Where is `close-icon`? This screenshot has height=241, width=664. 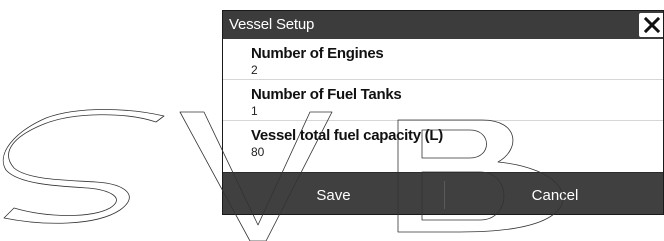
close-icon is located at coordinates (652, 25).